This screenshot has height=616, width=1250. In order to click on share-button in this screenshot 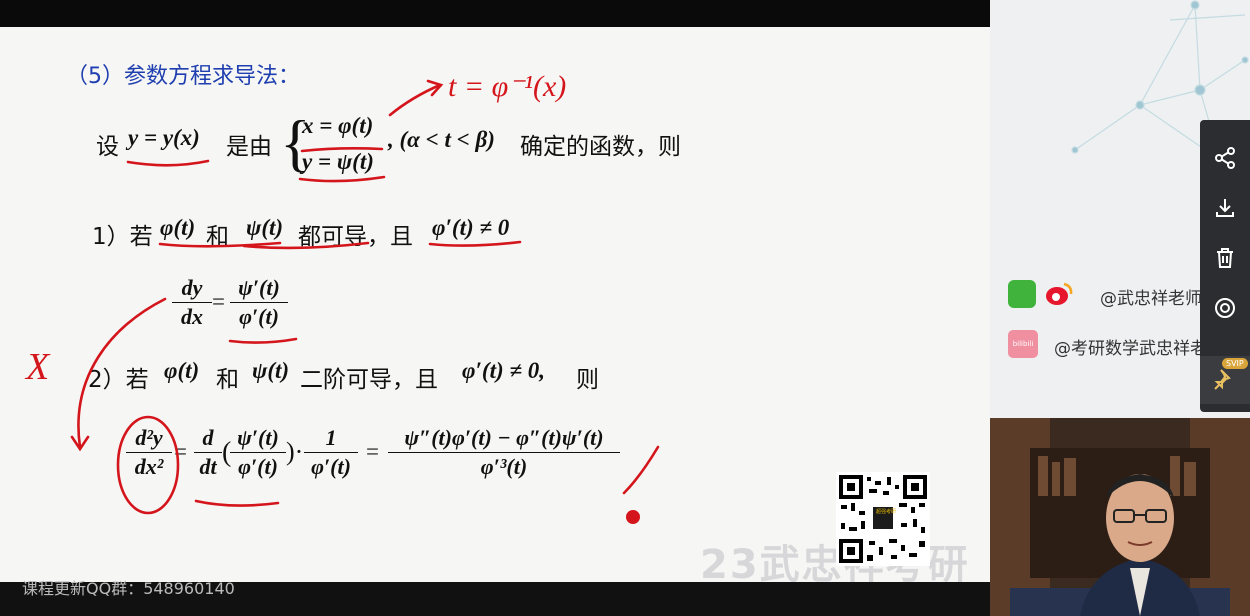, I will do `click(1225, 158)`.